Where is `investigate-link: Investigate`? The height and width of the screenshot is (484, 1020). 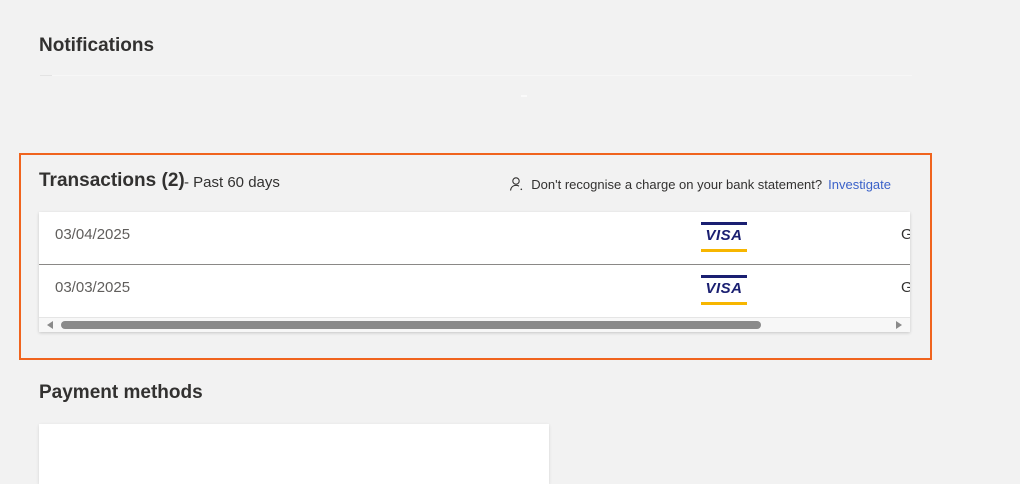 investigate-link: Investigate is located at coordinates (859, 184).